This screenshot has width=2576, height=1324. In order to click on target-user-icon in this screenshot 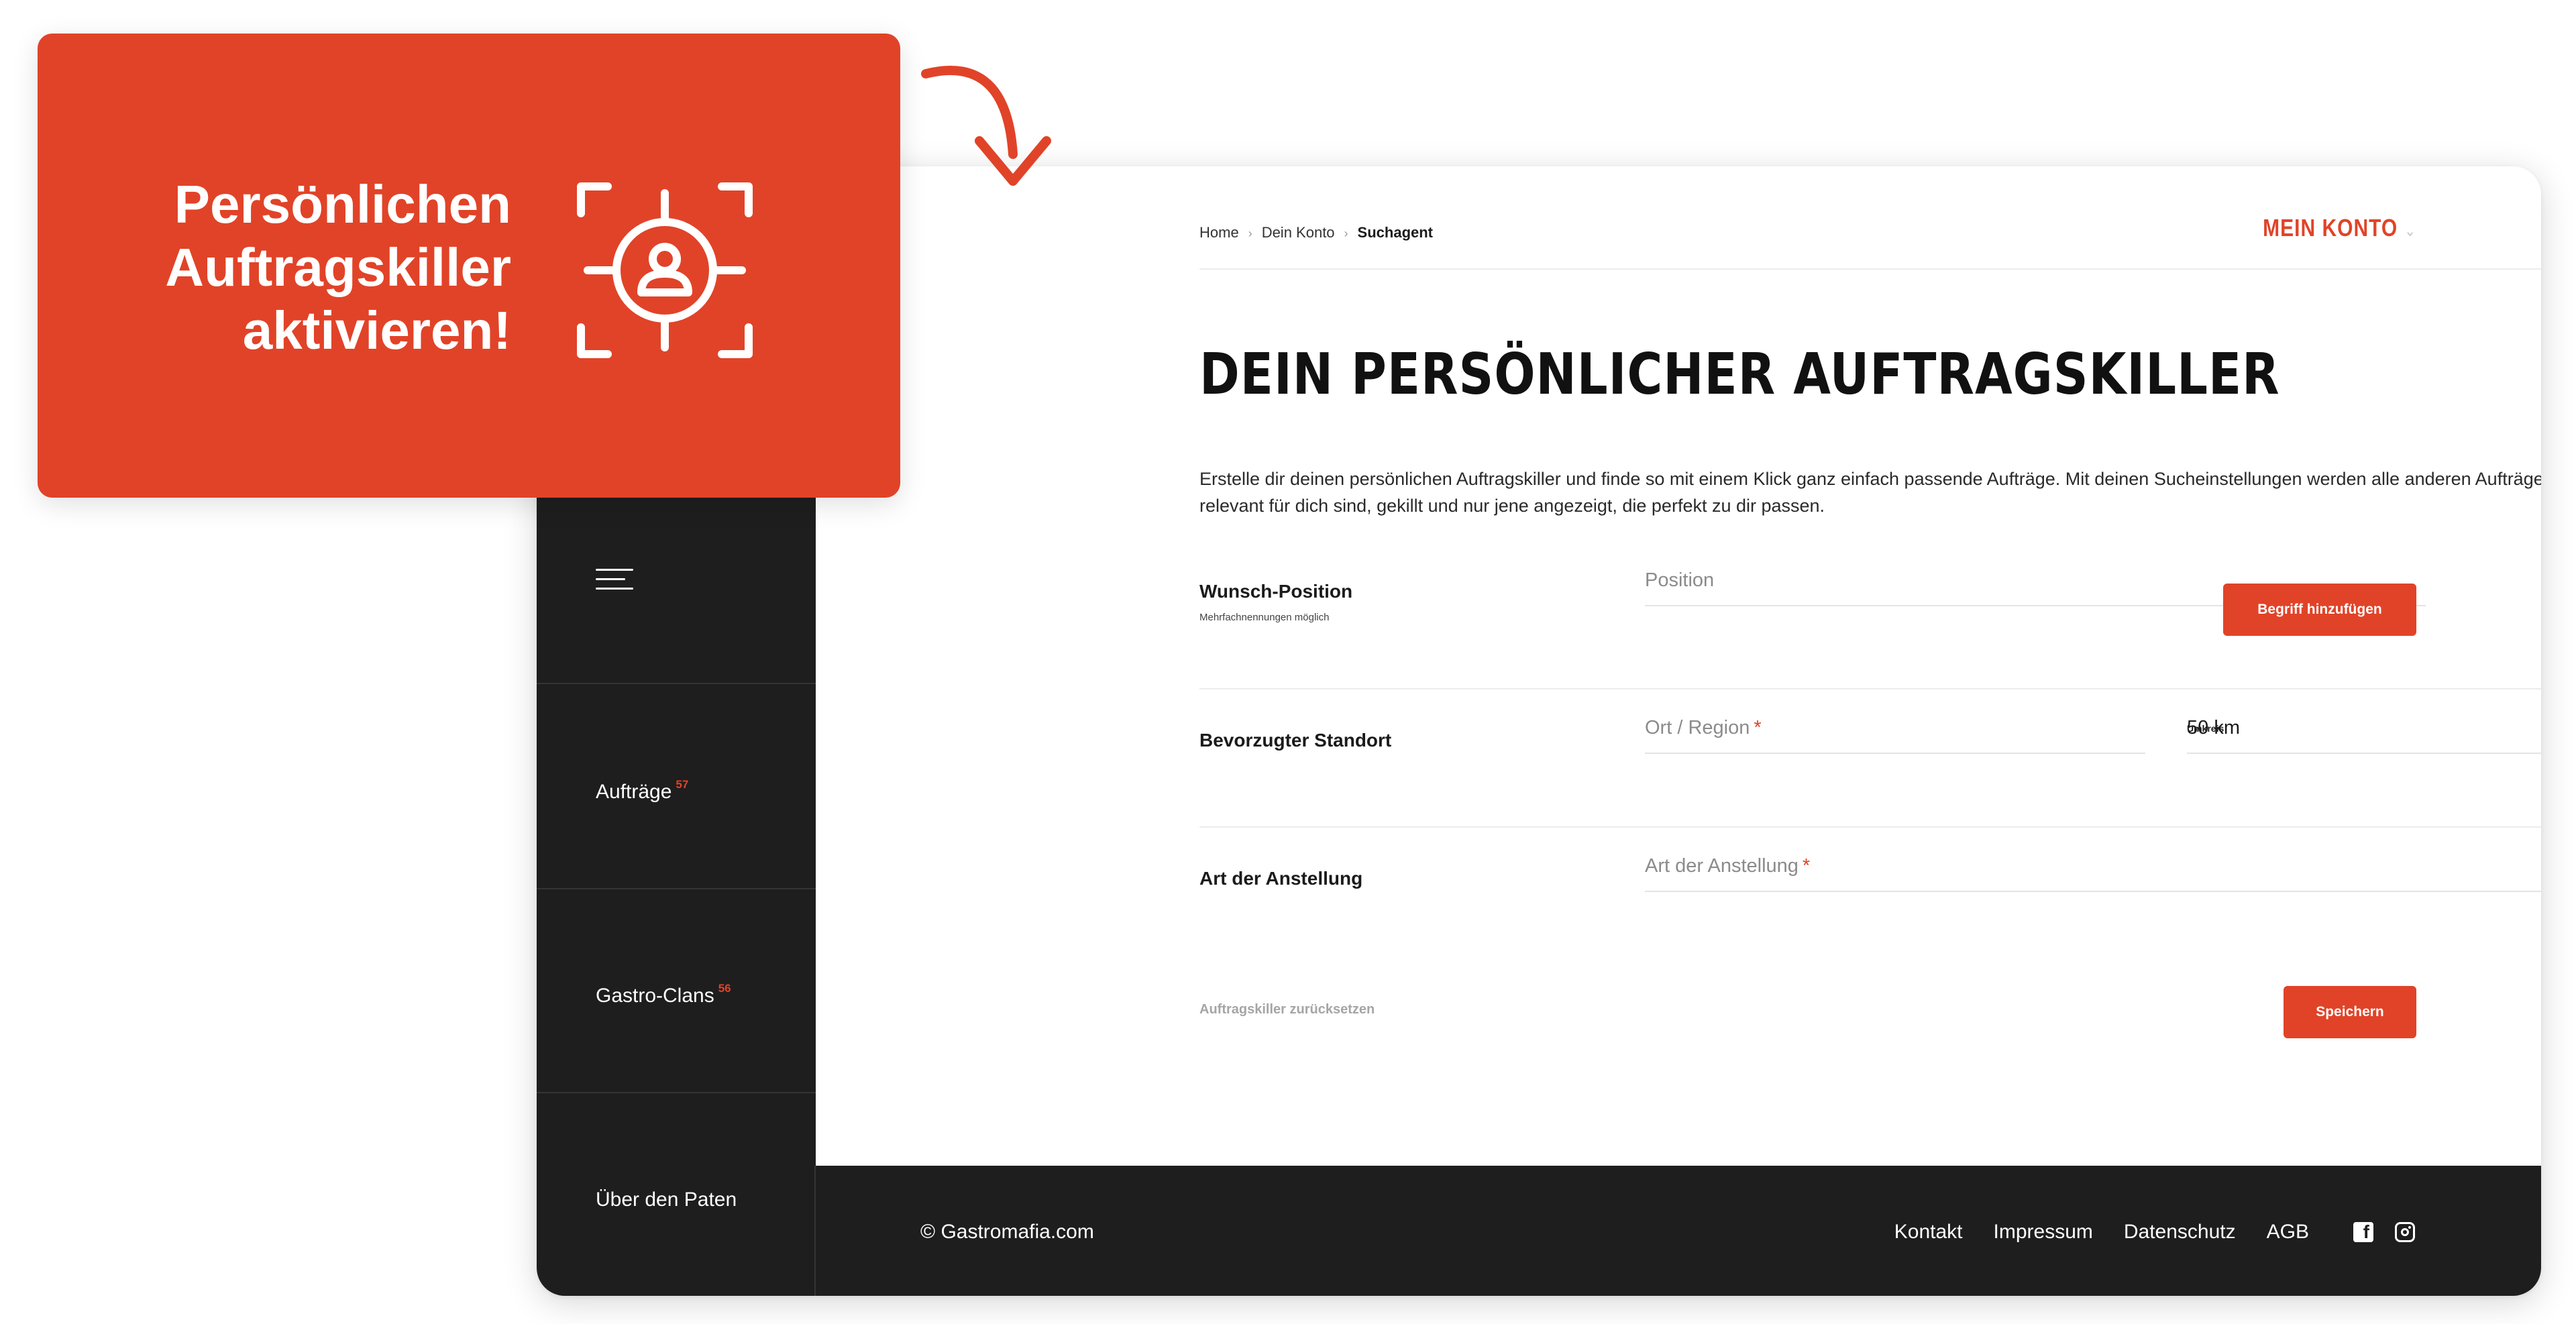, I will do `click(665, 270)`.